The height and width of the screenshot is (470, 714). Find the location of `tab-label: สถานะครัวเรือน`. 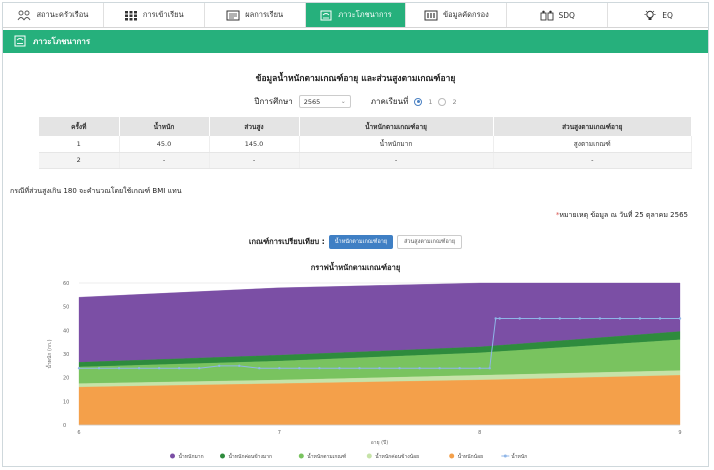

tab-label: สถานะครัวเรือน is located at coordinates (62, 14).